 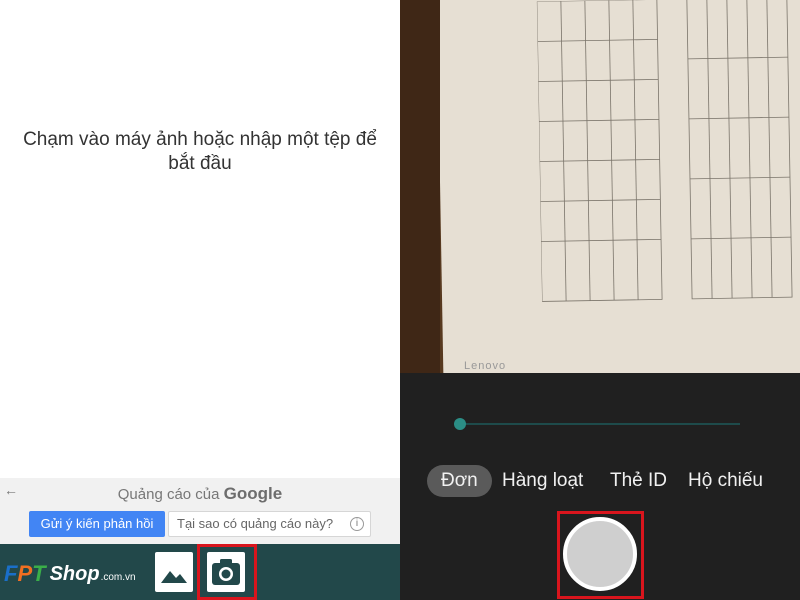 What do you see at coordinates (25, 573) in the screenshot?
I see `logo-letter-p: P` at bounding box center [25, 573].